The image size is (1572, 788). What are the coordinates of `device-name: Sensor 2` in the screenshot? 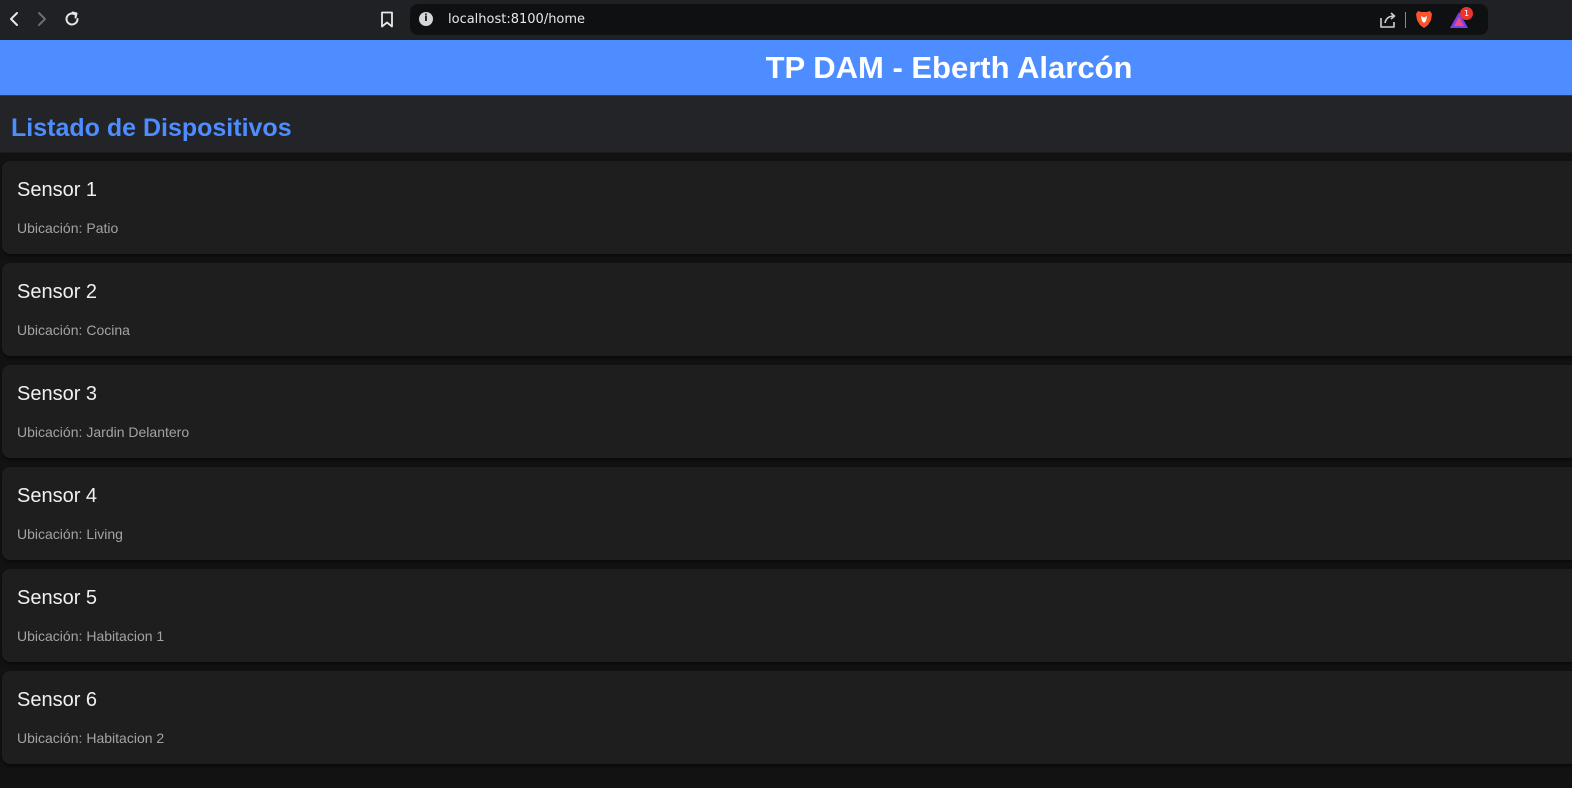 It's located at (57, 292).